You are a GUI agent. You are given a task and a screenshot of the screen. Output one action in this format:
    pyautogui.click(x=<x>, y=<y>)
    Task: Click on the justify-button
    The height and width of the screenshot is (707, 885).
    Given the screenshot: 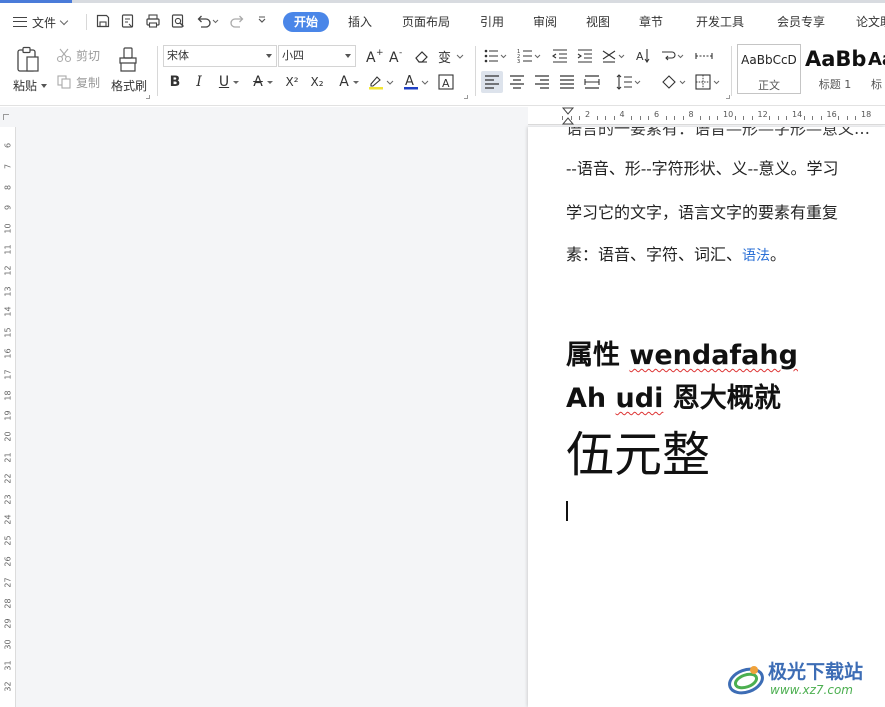 What is the action you would take?
    pyautogui.click(x=567, y=82)
    